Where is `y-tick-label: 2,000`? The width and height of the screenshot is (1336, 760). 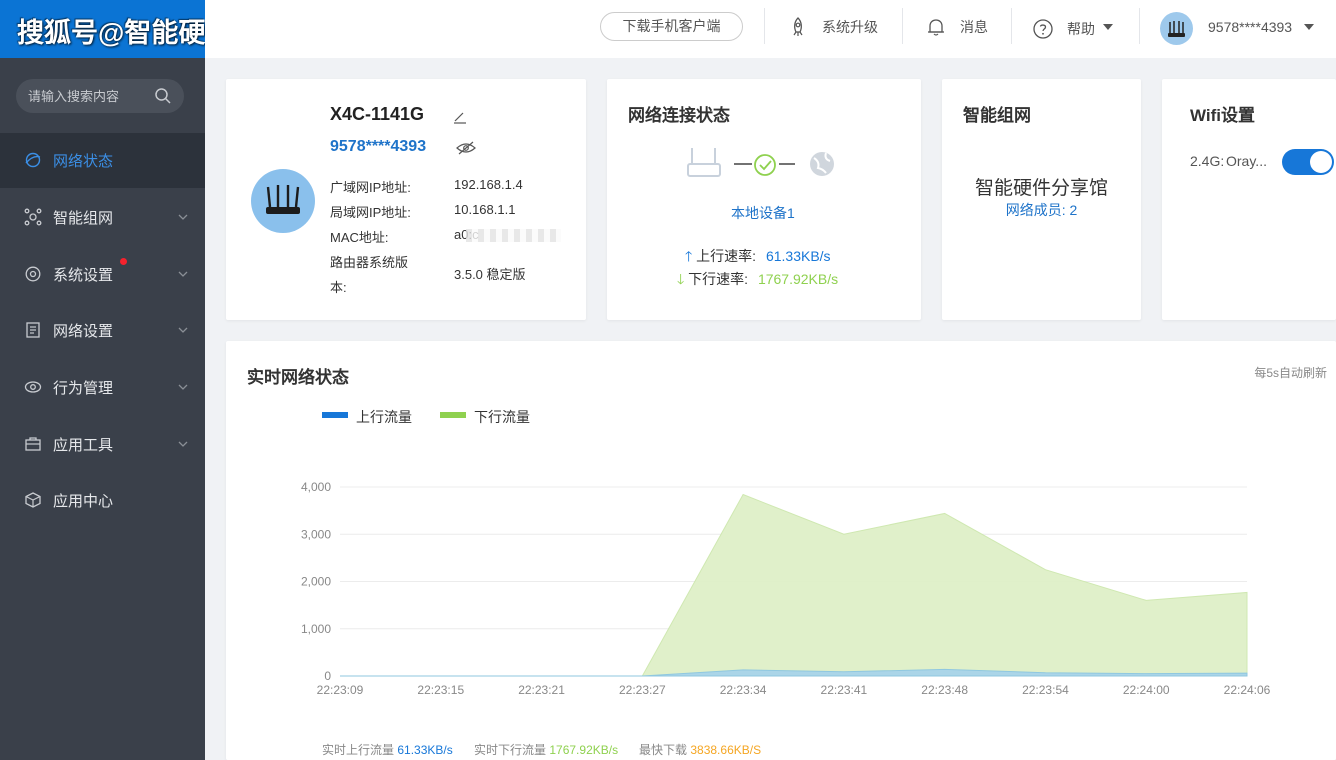 y-tick-label: 2,000 is located at coordinates (316, 582).